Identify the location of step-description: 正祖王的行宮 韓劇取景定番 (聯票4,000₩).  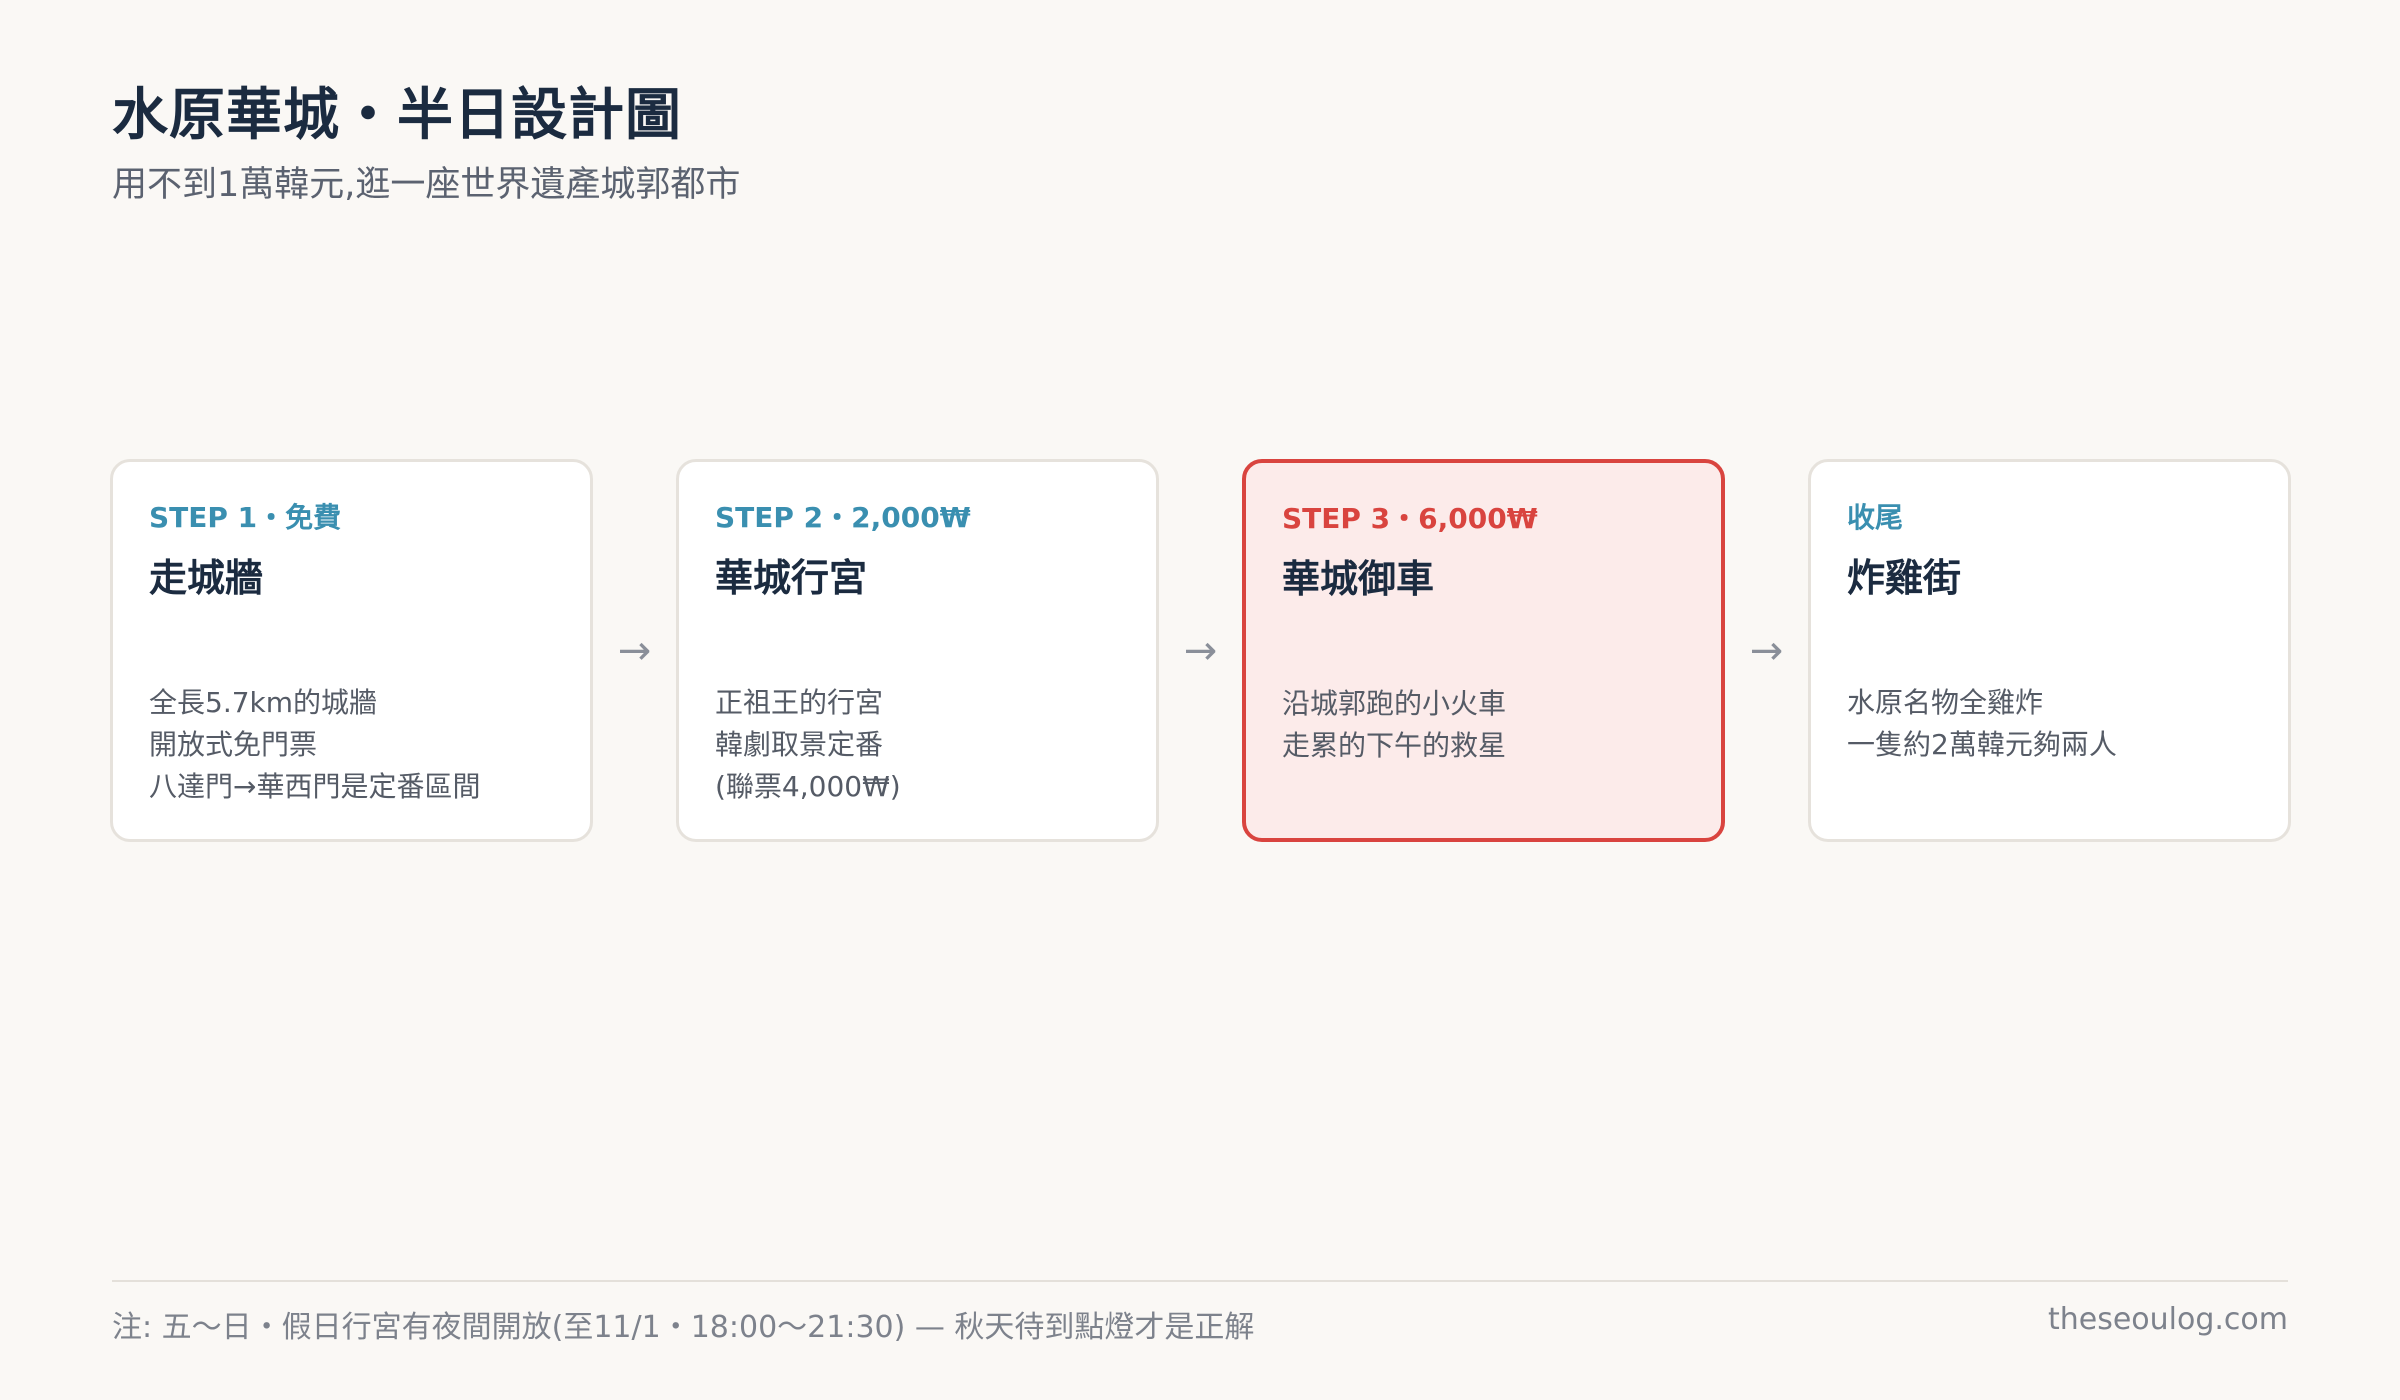
(920, 745).